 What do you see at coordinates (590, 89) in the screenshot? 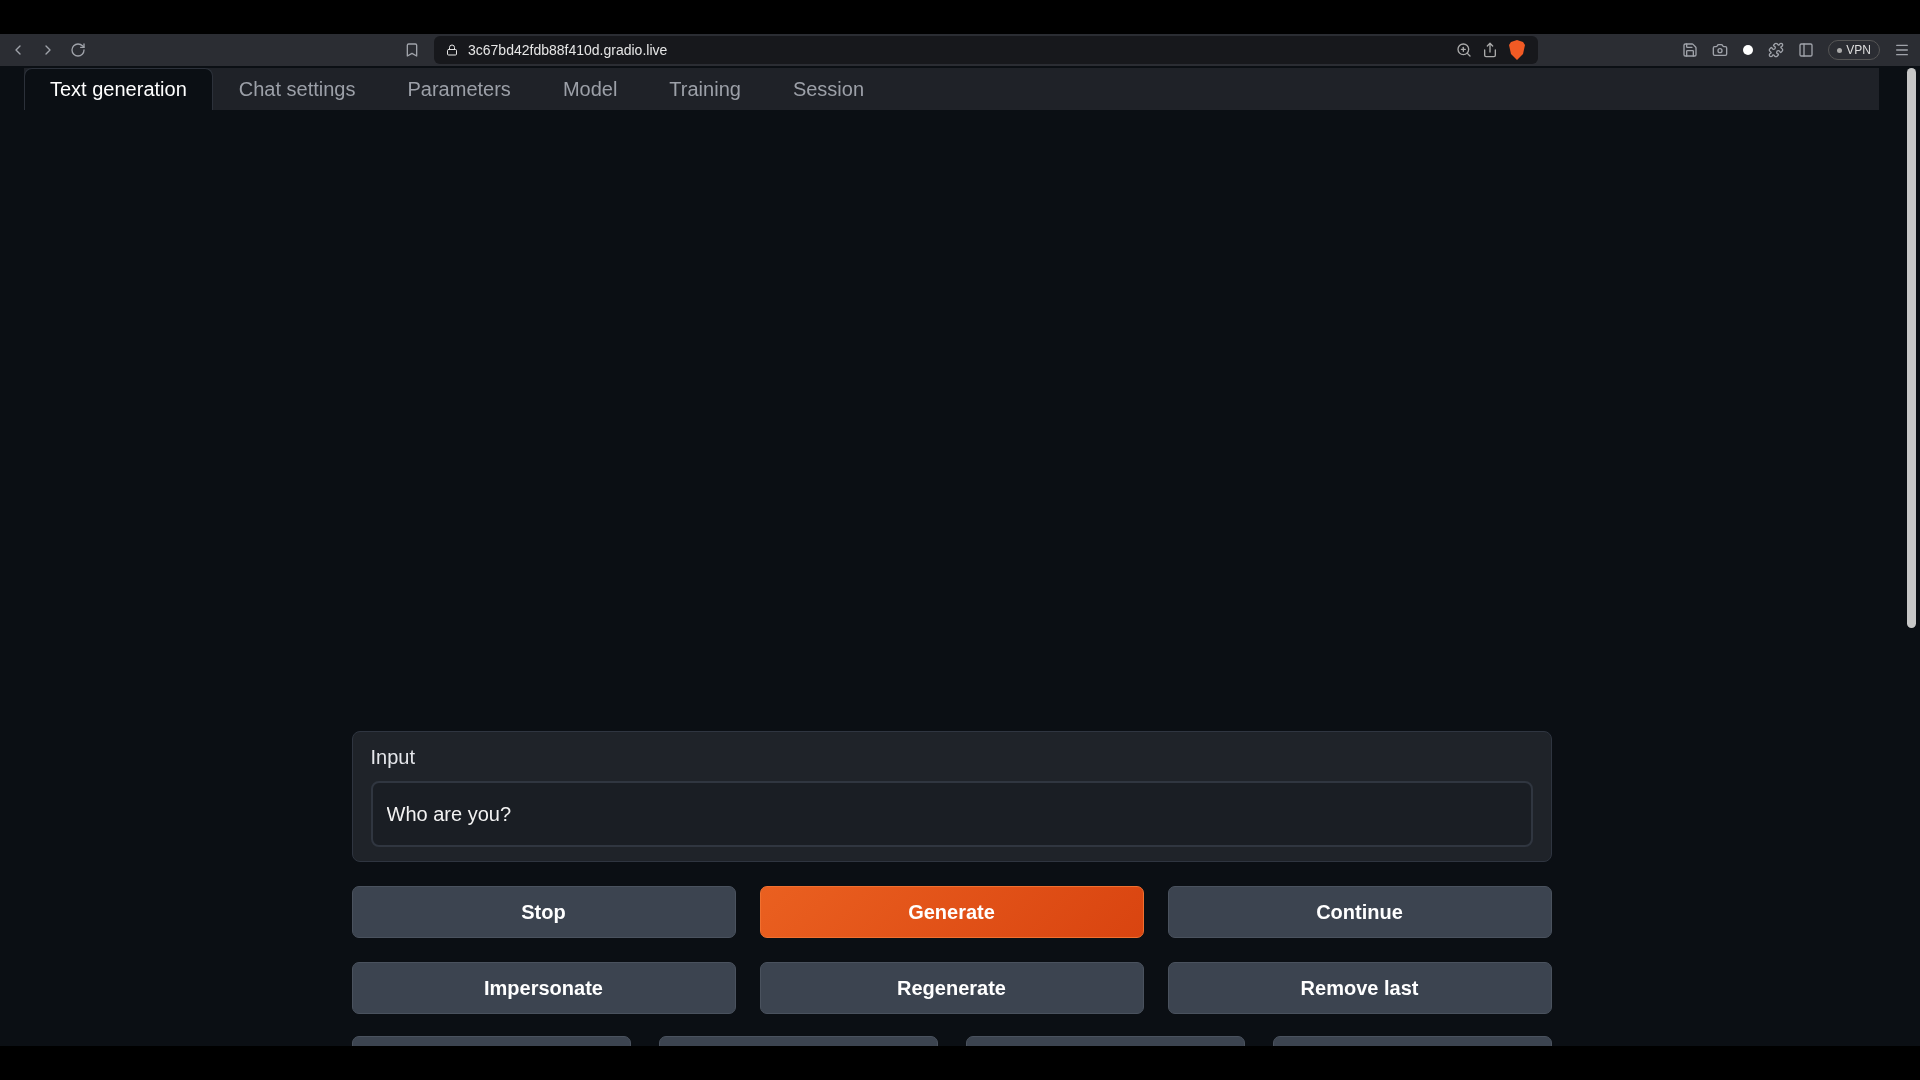
I see `tab: Model` at bounding box center [590, 89].